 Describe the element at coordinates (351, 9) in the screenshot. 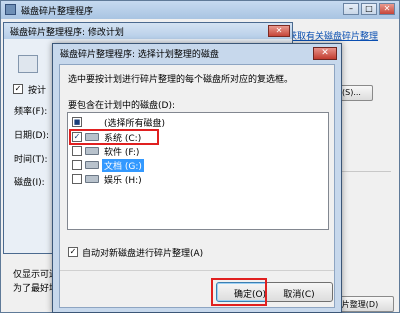

I see `minimize-icon: –` at that location.